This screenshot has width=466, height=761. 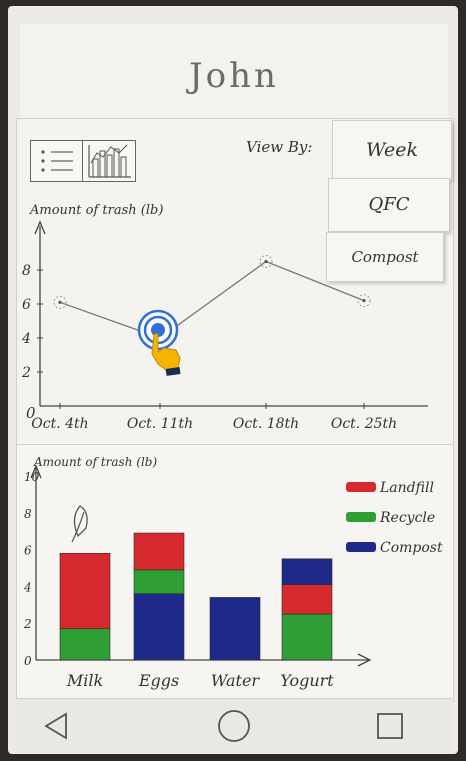 I want to click on back-triangle-icon, so click(x=55, y=726).